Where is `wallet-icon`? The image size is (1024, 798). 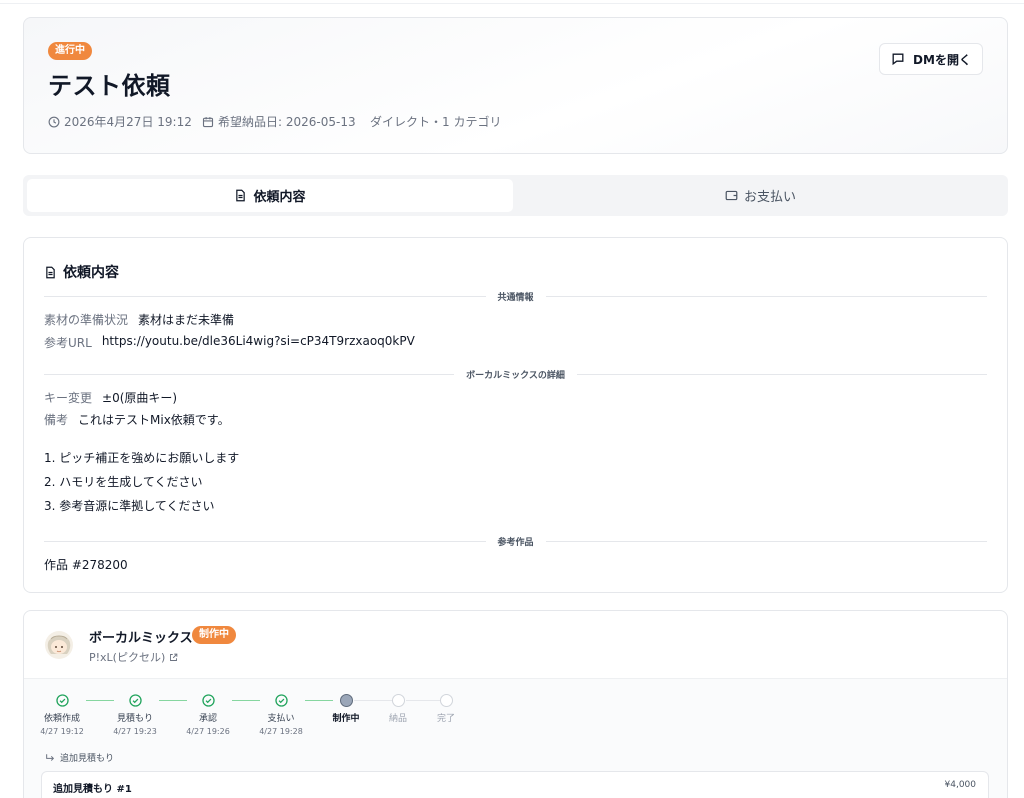 wallet-icon is located at coordinates (731, 195).